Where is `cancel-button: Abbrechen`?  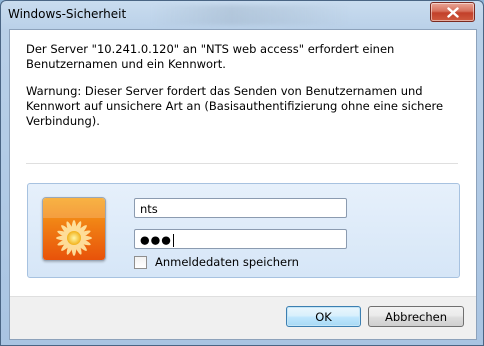 cancel-button: Abbrechen is located at coordinates (416, 316).